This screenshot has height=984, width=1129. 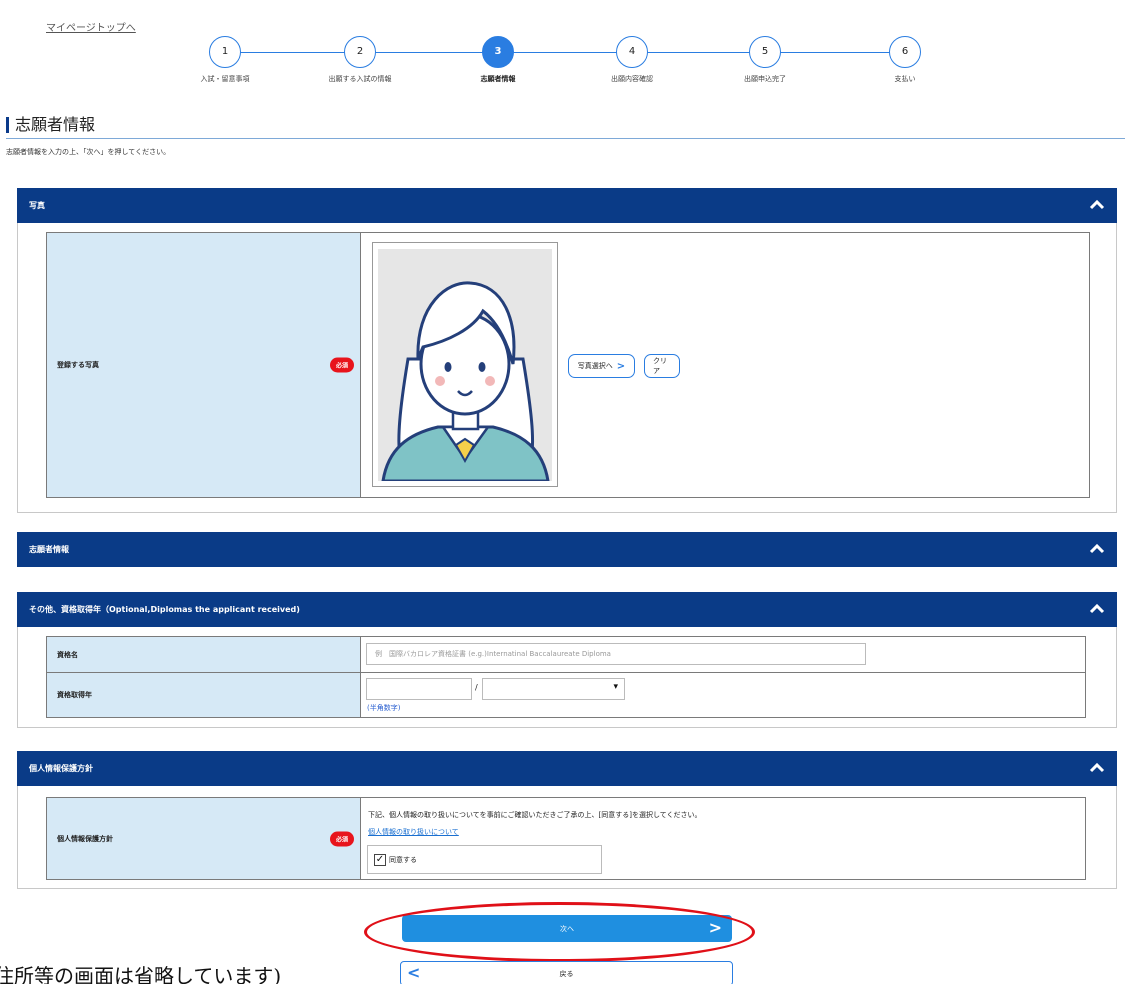 I want to click on step-4: 4 出願内容確認, so click(x=632, y=60).